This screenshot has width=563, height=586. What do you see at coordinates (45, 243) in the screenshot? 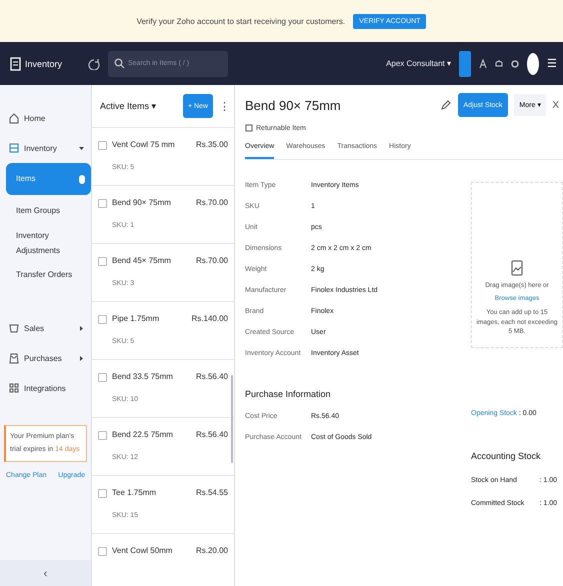
I see `sidebar-subitem: Inventory Adjustments` at bounding box center [45, 243].